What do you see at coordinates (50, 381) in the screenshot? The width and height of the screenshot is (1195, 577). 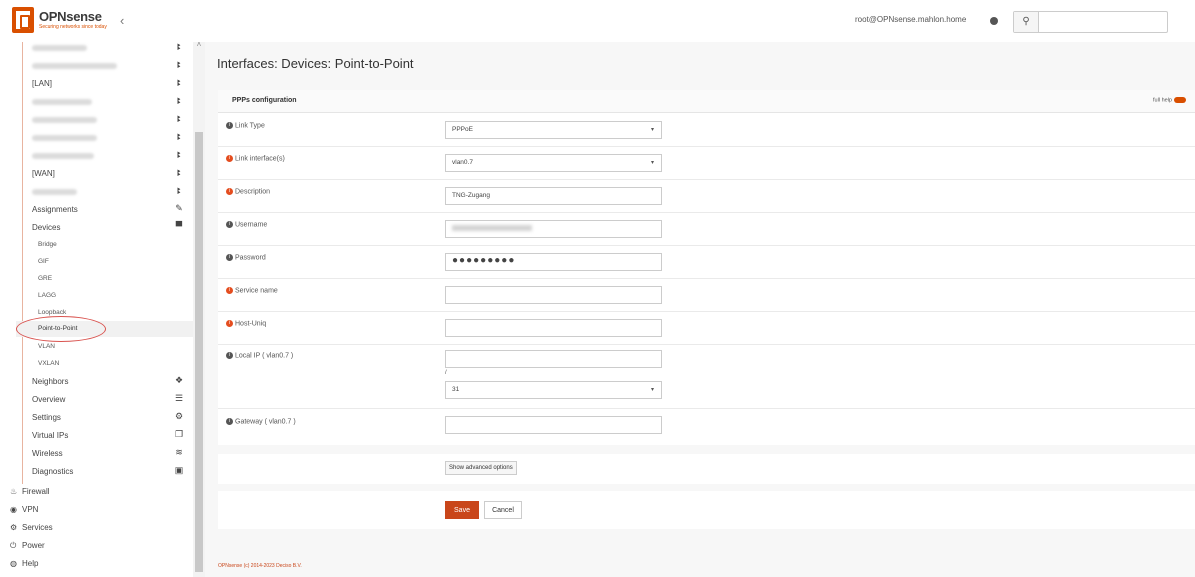 I see `sidebar-item-neighbors: Neighbors` at bounding box center [50, 381].